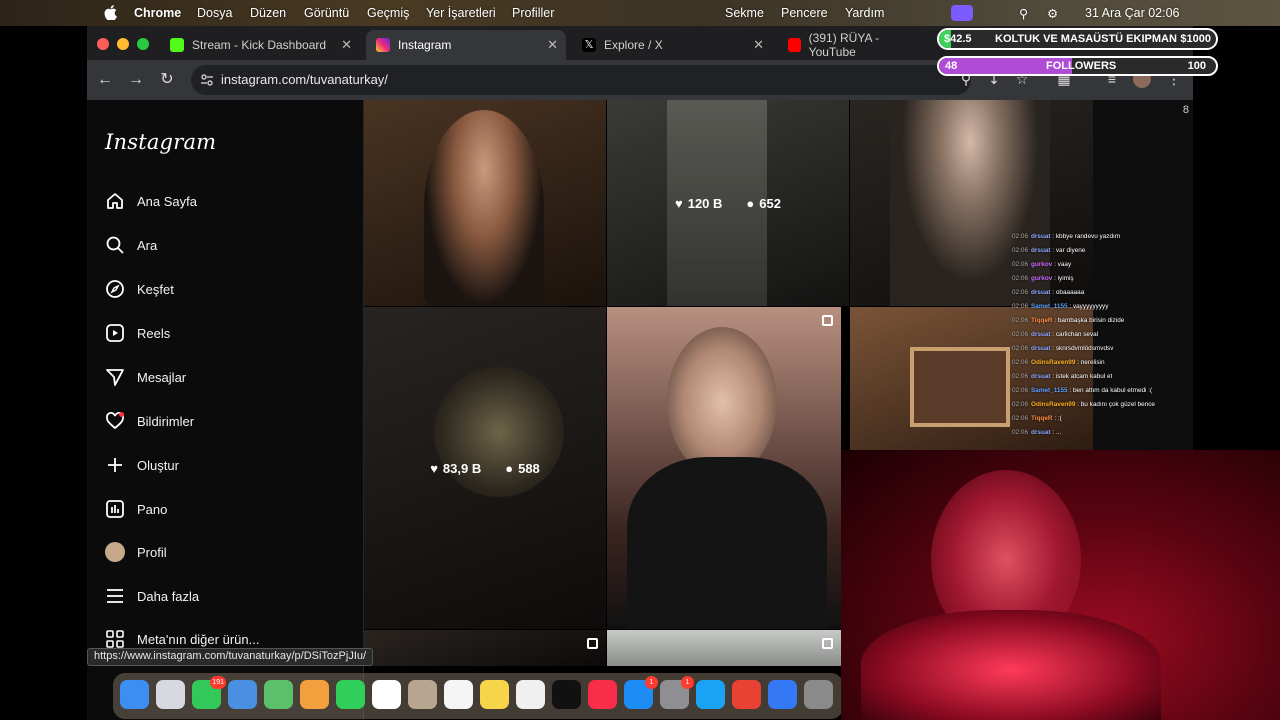  I want to click on tab-x: 𝕏 Explore / X ✕, so click(672, 45).